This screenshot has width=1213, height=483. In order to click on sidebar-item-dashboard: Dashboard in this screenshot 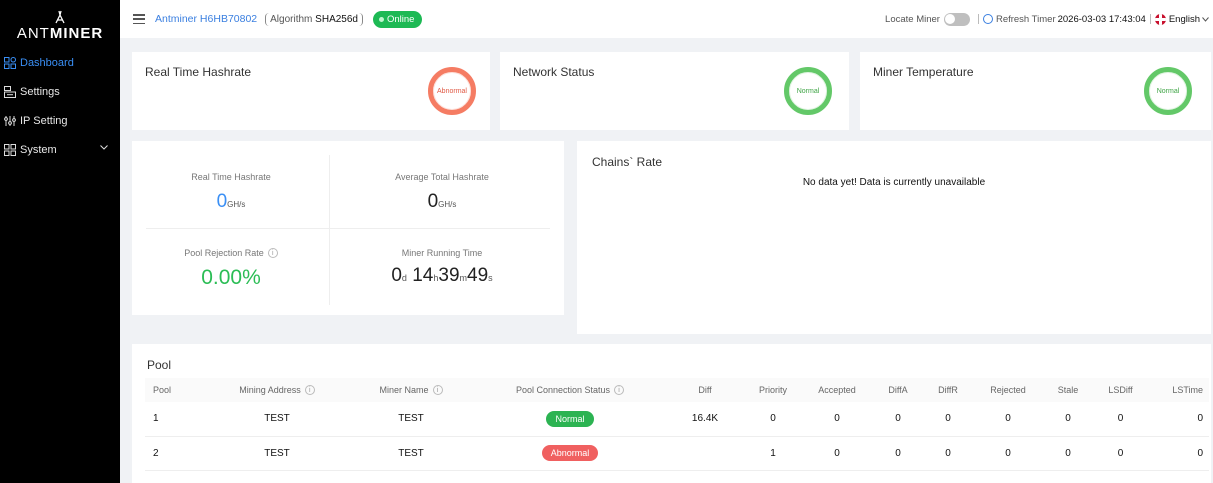, I will do `click(60, 62)`.